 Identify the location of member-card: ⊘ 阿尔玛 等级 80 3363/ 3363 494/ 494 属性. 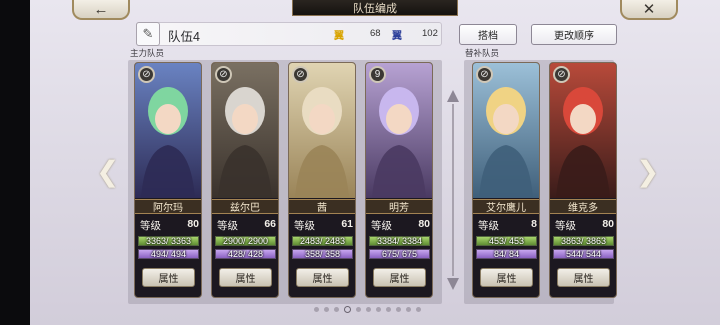
(168, 180).